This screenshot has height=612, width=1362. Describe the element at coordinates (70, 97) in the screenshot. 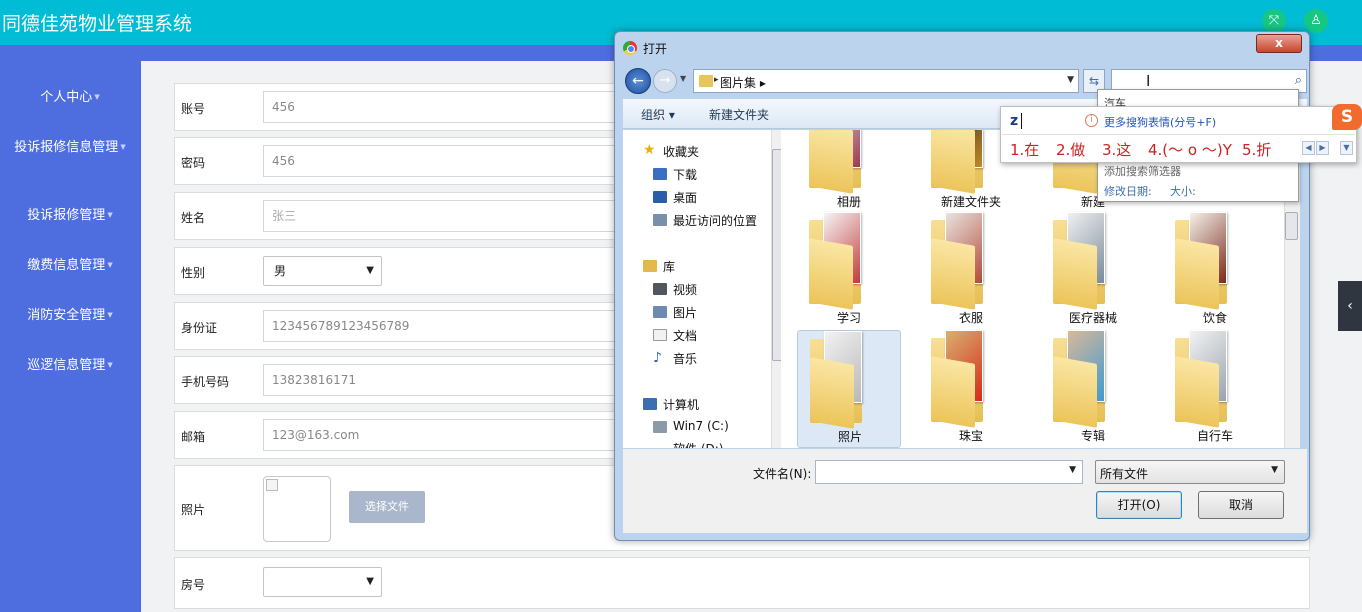

I see `sidebar-item-personal-center: 个人中心 ▼` at that location.